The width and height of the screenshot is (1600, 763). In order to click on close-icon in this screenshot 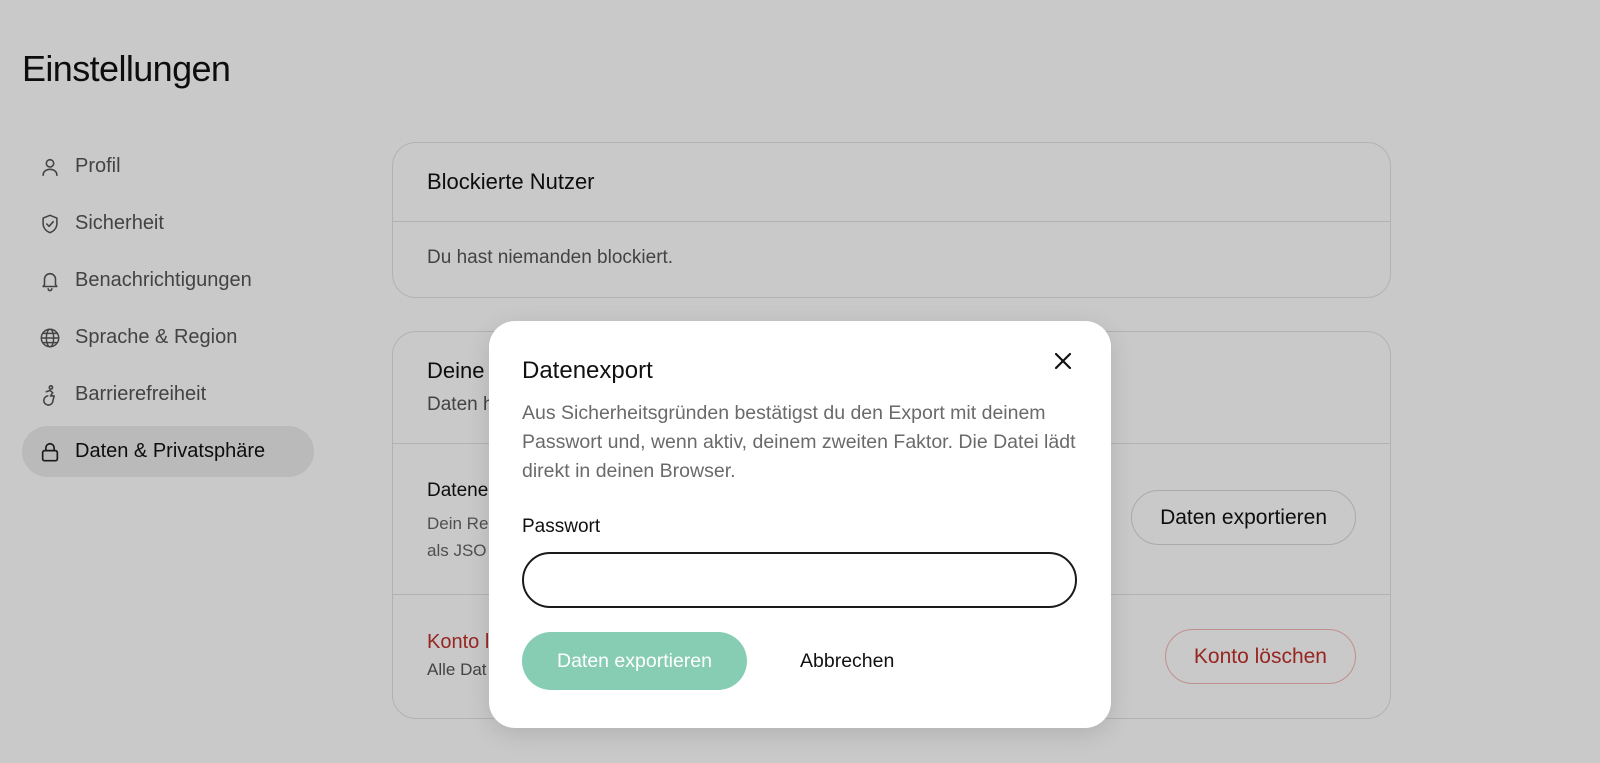, I will do `click(1063, 361)`.